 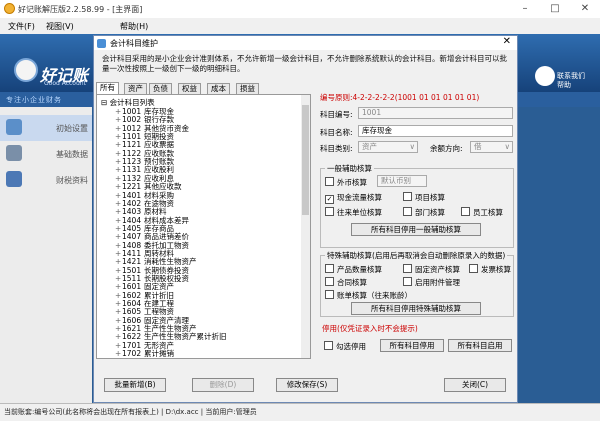 I want to click on stop-group: 停用(仅凭证录入时不会提示) 勾选停用 所有科目停用 所有科目启用, so click(x=417, y=340).